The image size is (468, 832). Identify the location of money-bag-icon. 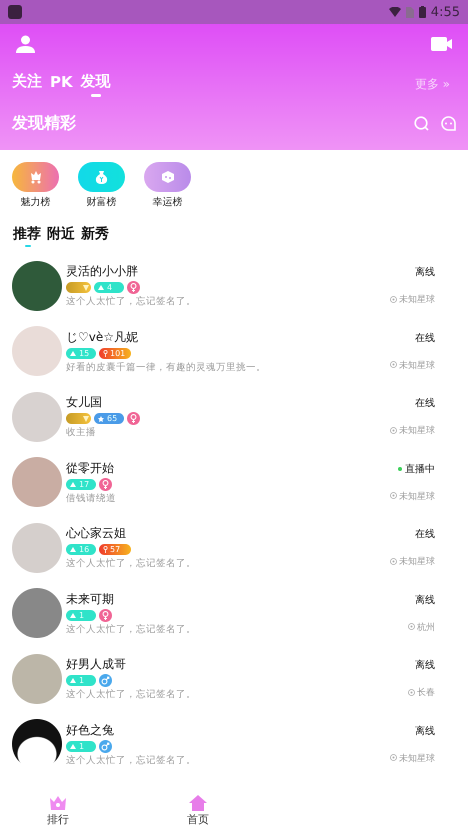
(101, 177).